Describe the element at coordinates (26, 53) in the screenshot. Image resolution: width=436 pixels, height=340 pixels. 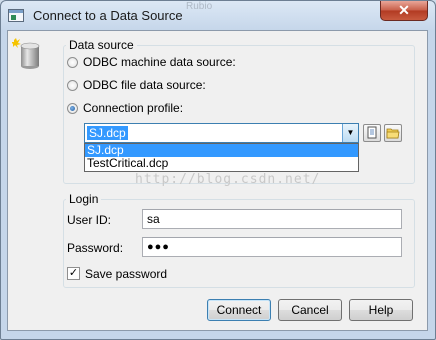
I see `database-icon` at that location.